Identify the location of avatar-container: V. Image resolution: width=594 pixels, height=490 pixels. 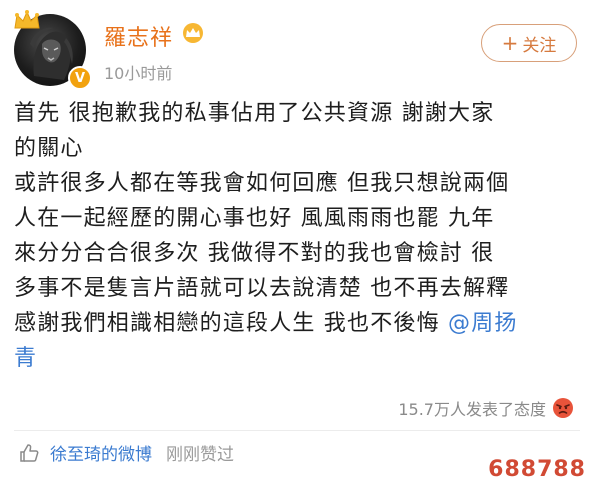
(53, 50).